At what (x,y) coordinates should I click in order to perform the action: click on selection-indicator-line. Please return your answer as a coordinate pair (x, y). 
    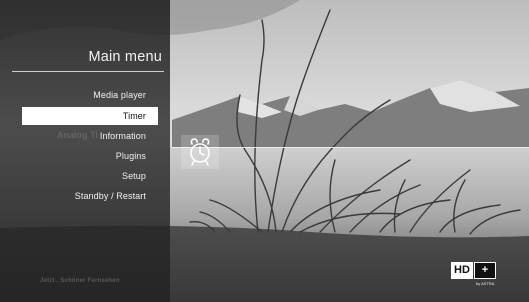
    Looking at the image, I should click on (350, 147).